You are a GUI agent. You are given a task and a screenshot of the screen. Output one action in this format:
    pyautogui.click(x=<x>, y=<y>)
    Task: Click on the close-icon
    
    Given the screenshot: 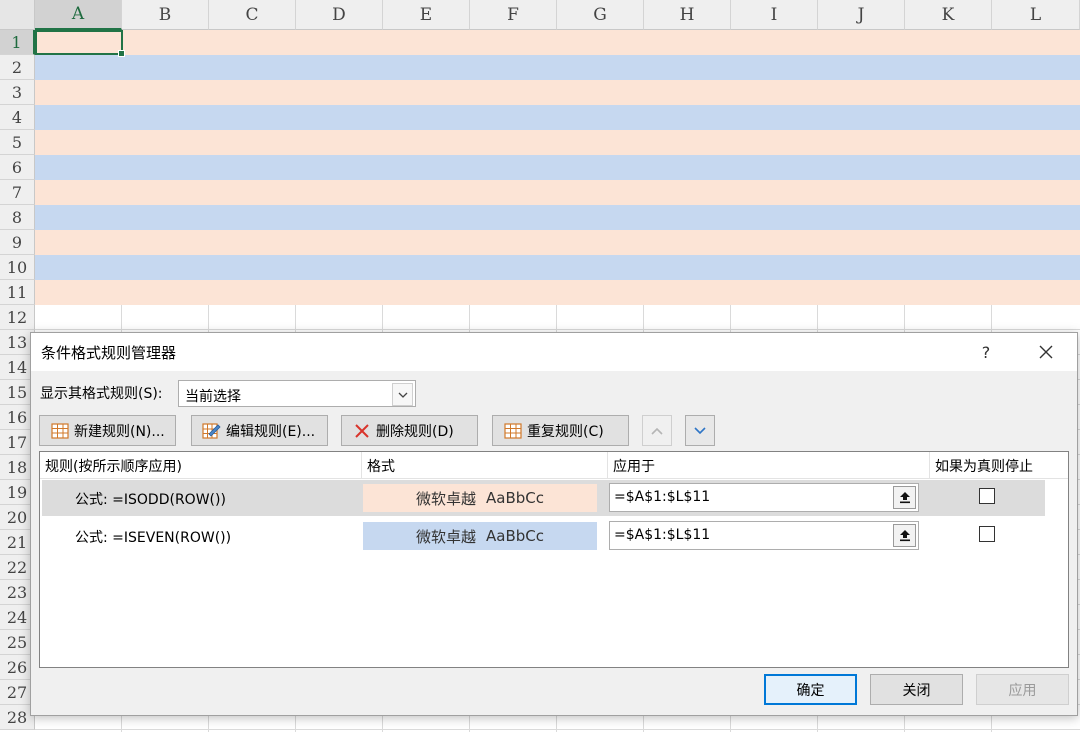 What is the action you would take?
    pyautogui.click(x=1046, y=352)
    